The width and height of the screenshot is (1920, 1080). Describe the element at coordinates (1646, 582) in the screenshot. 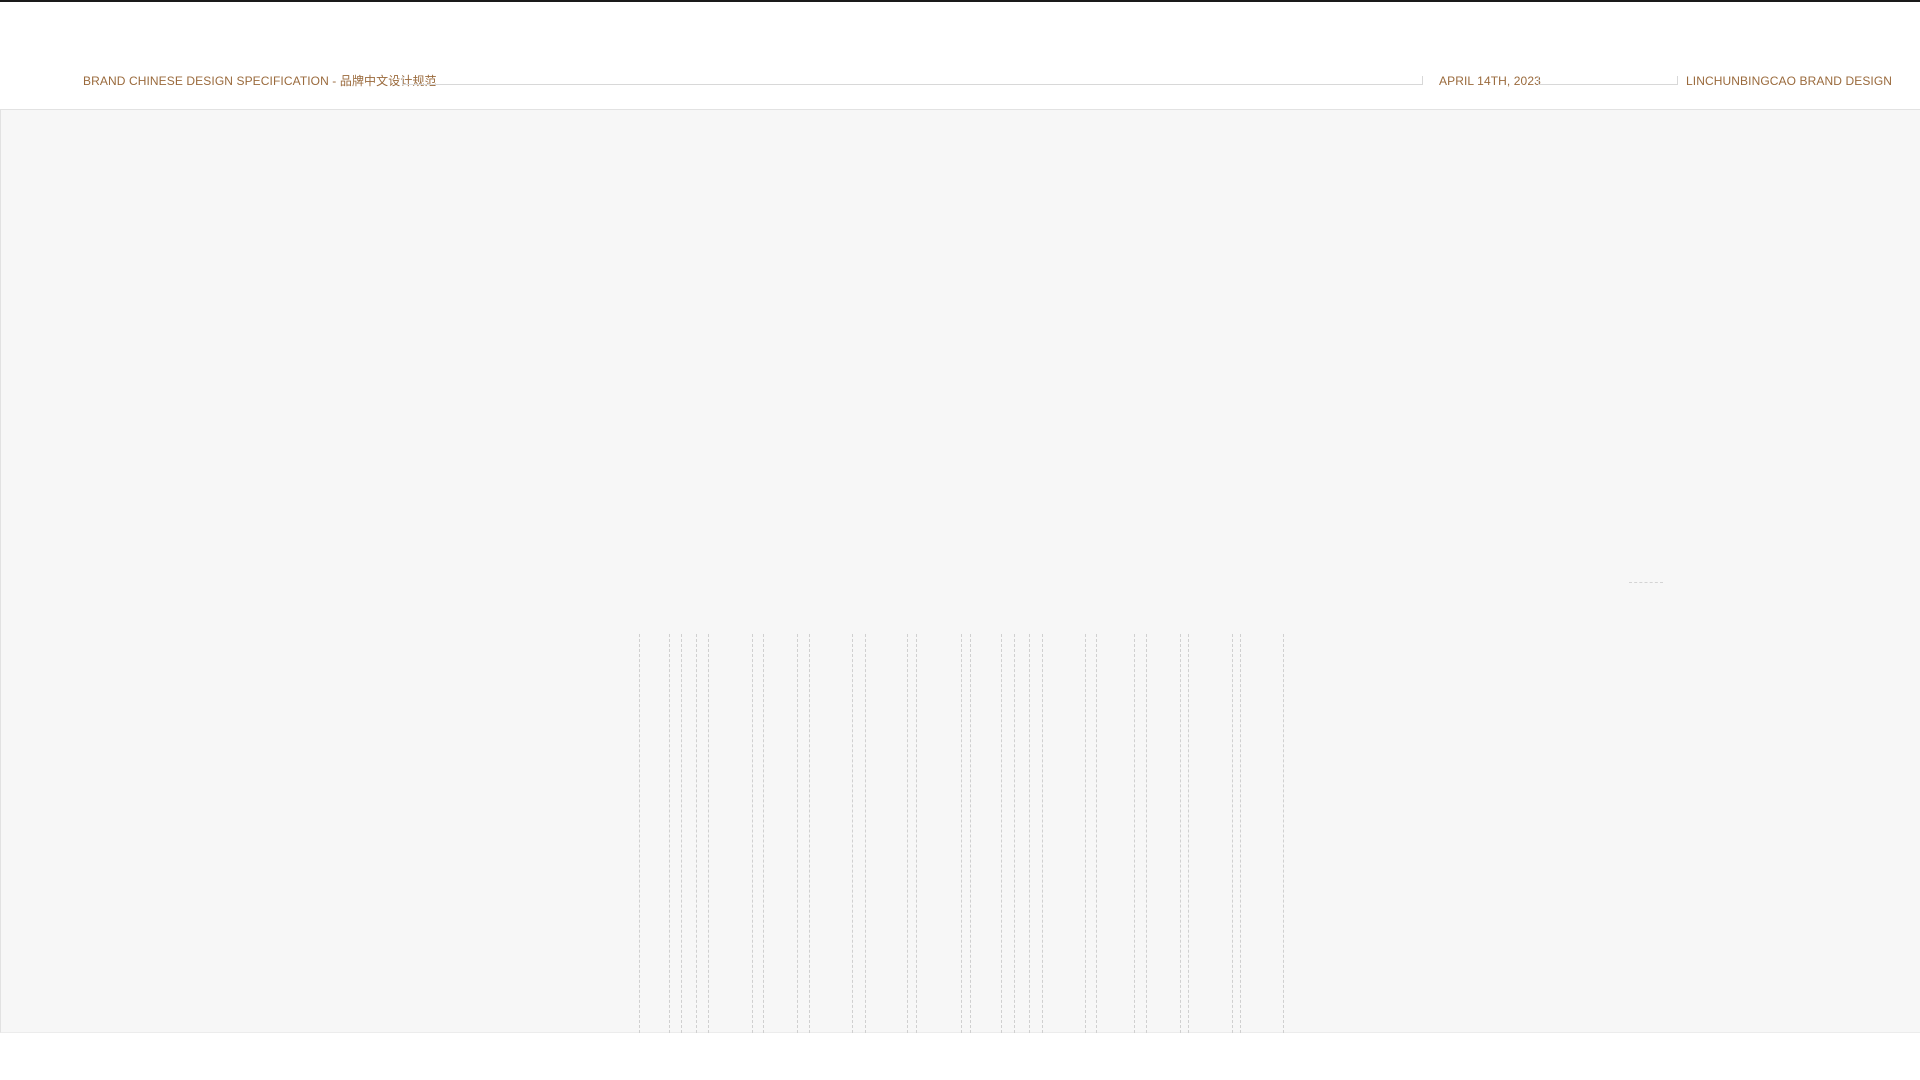

I see `dashed-marker` at that location.